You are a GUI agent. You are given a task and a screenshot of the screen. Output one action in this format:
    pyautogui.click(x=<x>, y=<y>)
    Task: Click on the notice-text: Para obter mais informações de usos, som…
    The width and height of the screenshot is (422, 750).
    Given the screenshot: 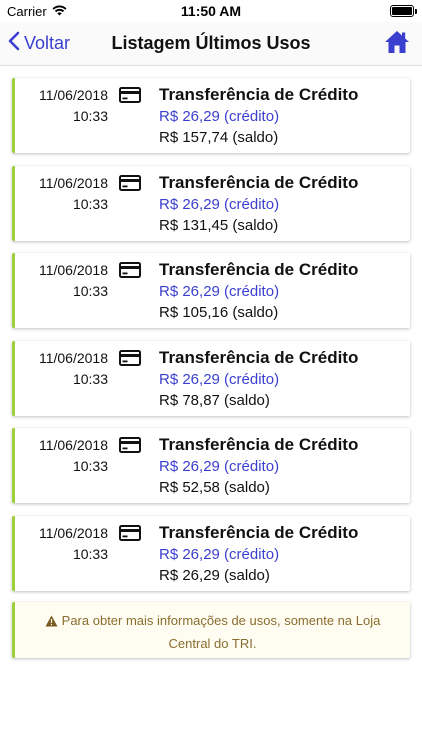 What is the action you would take?
    pyautogui.click(x=221, y=632)
    